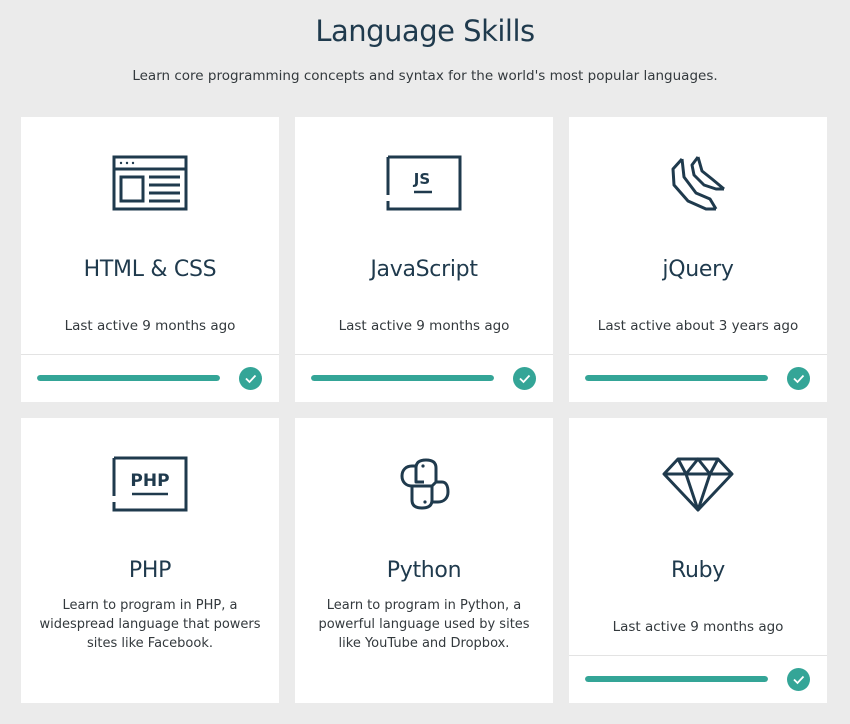 The image size is (850, 724). Describe the element at coordinates (698, 326) in the screenshot. I see `last-active-text: Last active about 3 years ago` at that location.